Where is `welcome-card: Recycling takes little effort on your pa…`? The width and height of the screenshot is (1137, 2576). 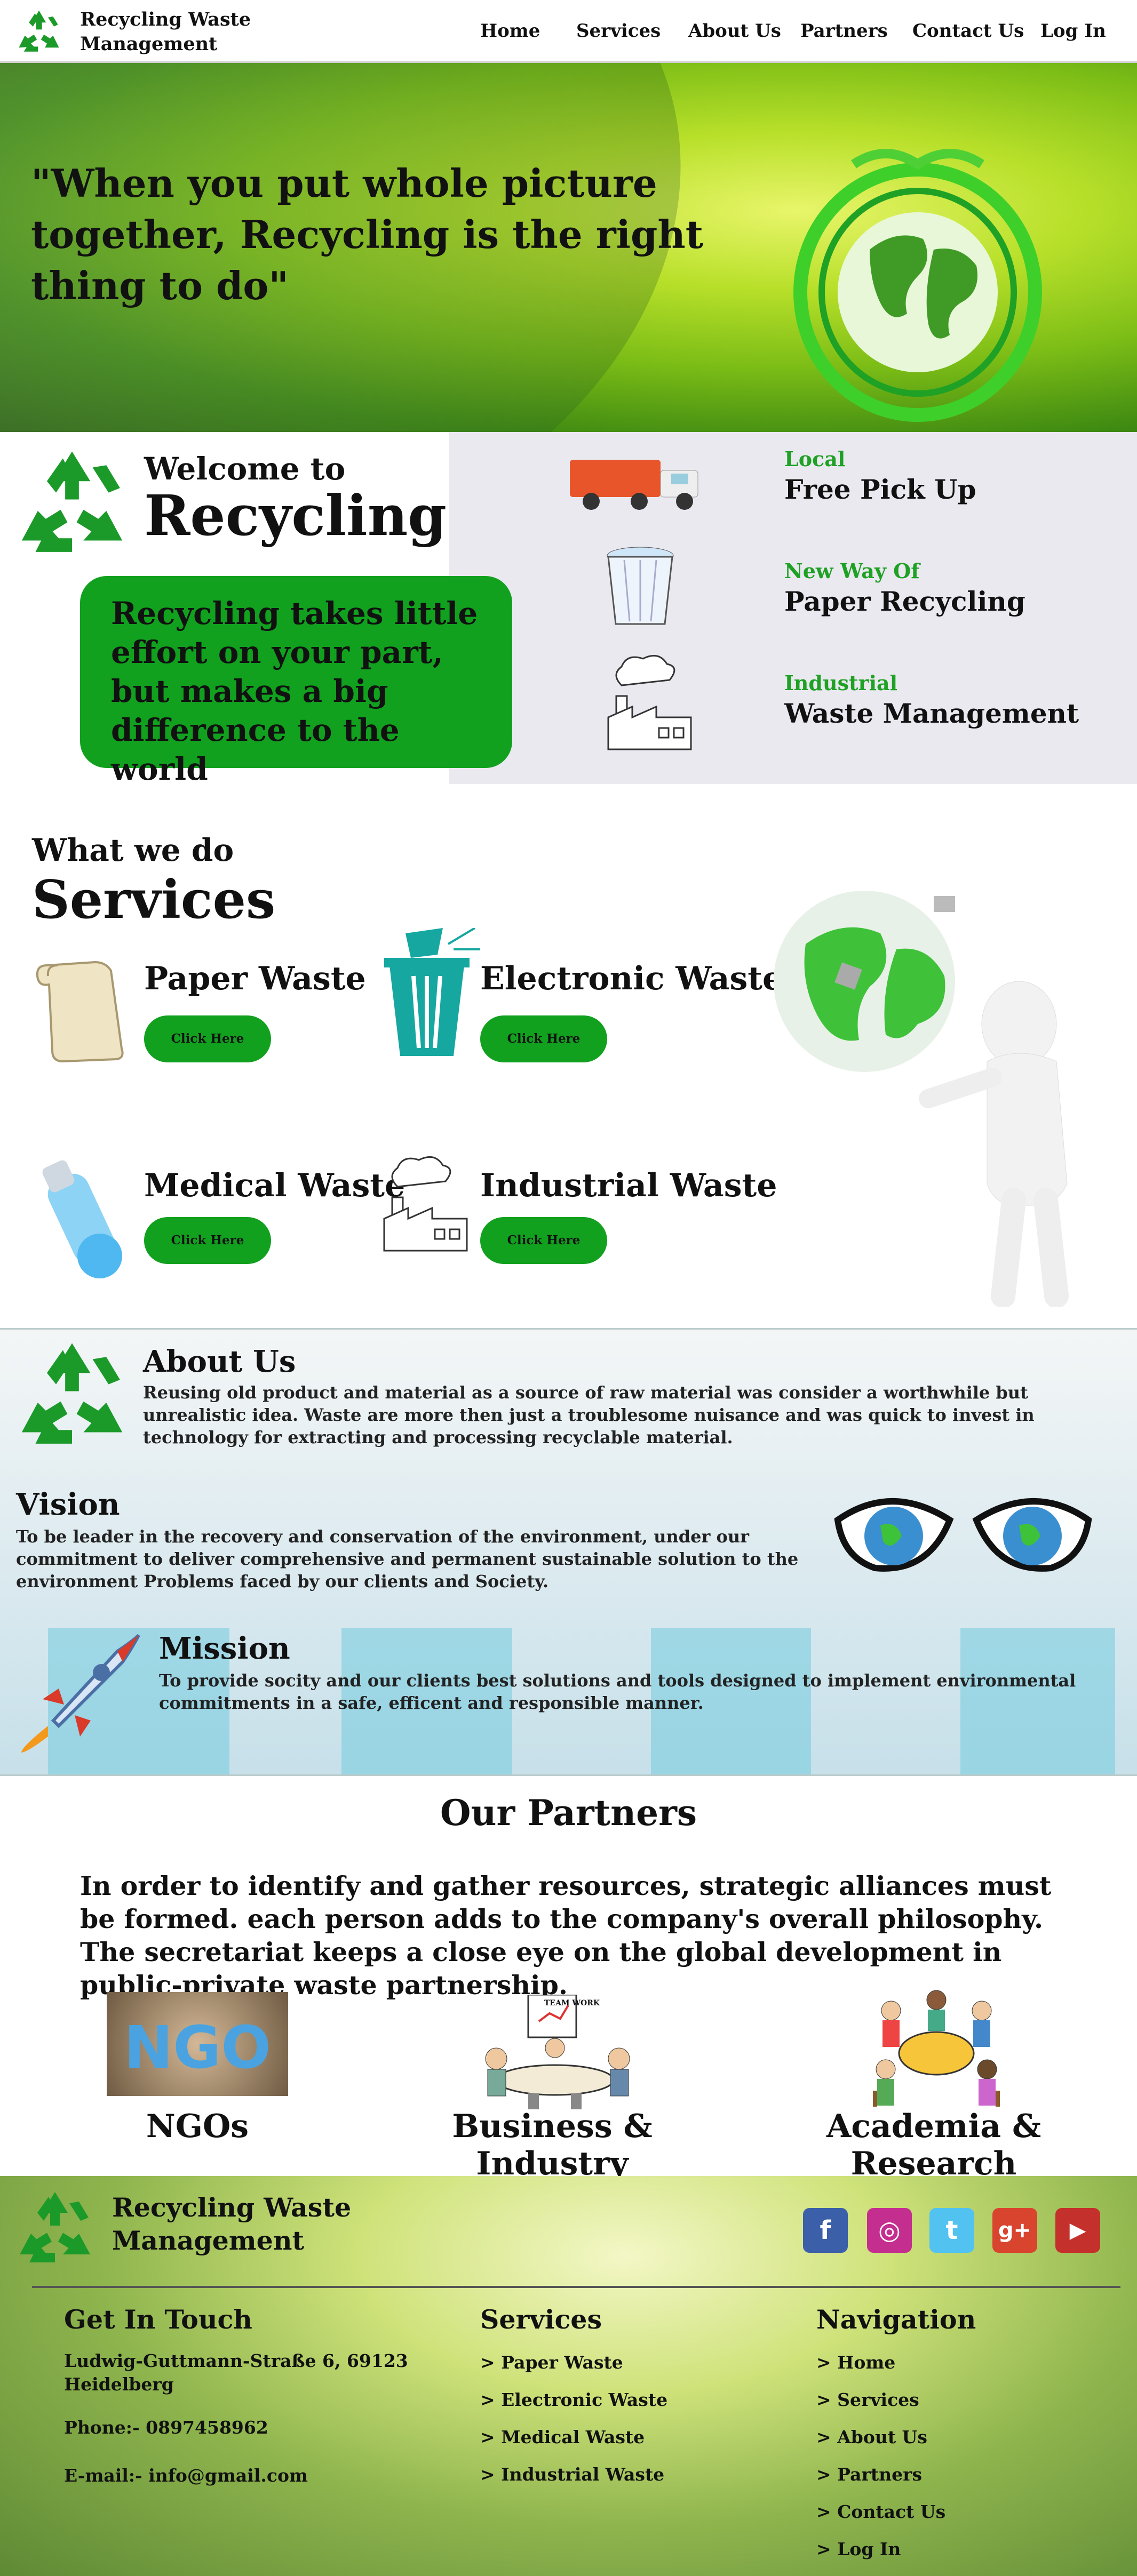 welcome-card: Recycling takes little effort on your pa… is located at coordinates (296, 681).